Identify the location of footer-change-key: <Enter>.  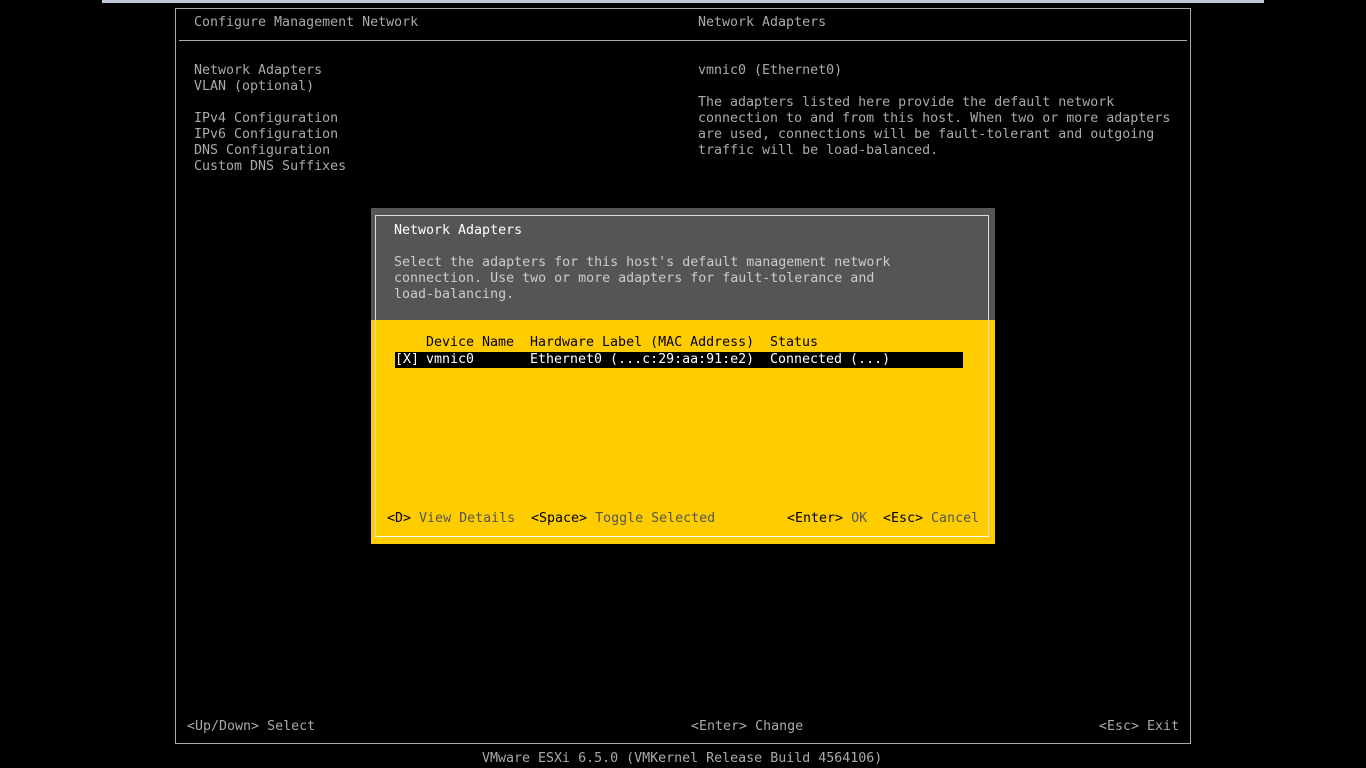
(719, 726).